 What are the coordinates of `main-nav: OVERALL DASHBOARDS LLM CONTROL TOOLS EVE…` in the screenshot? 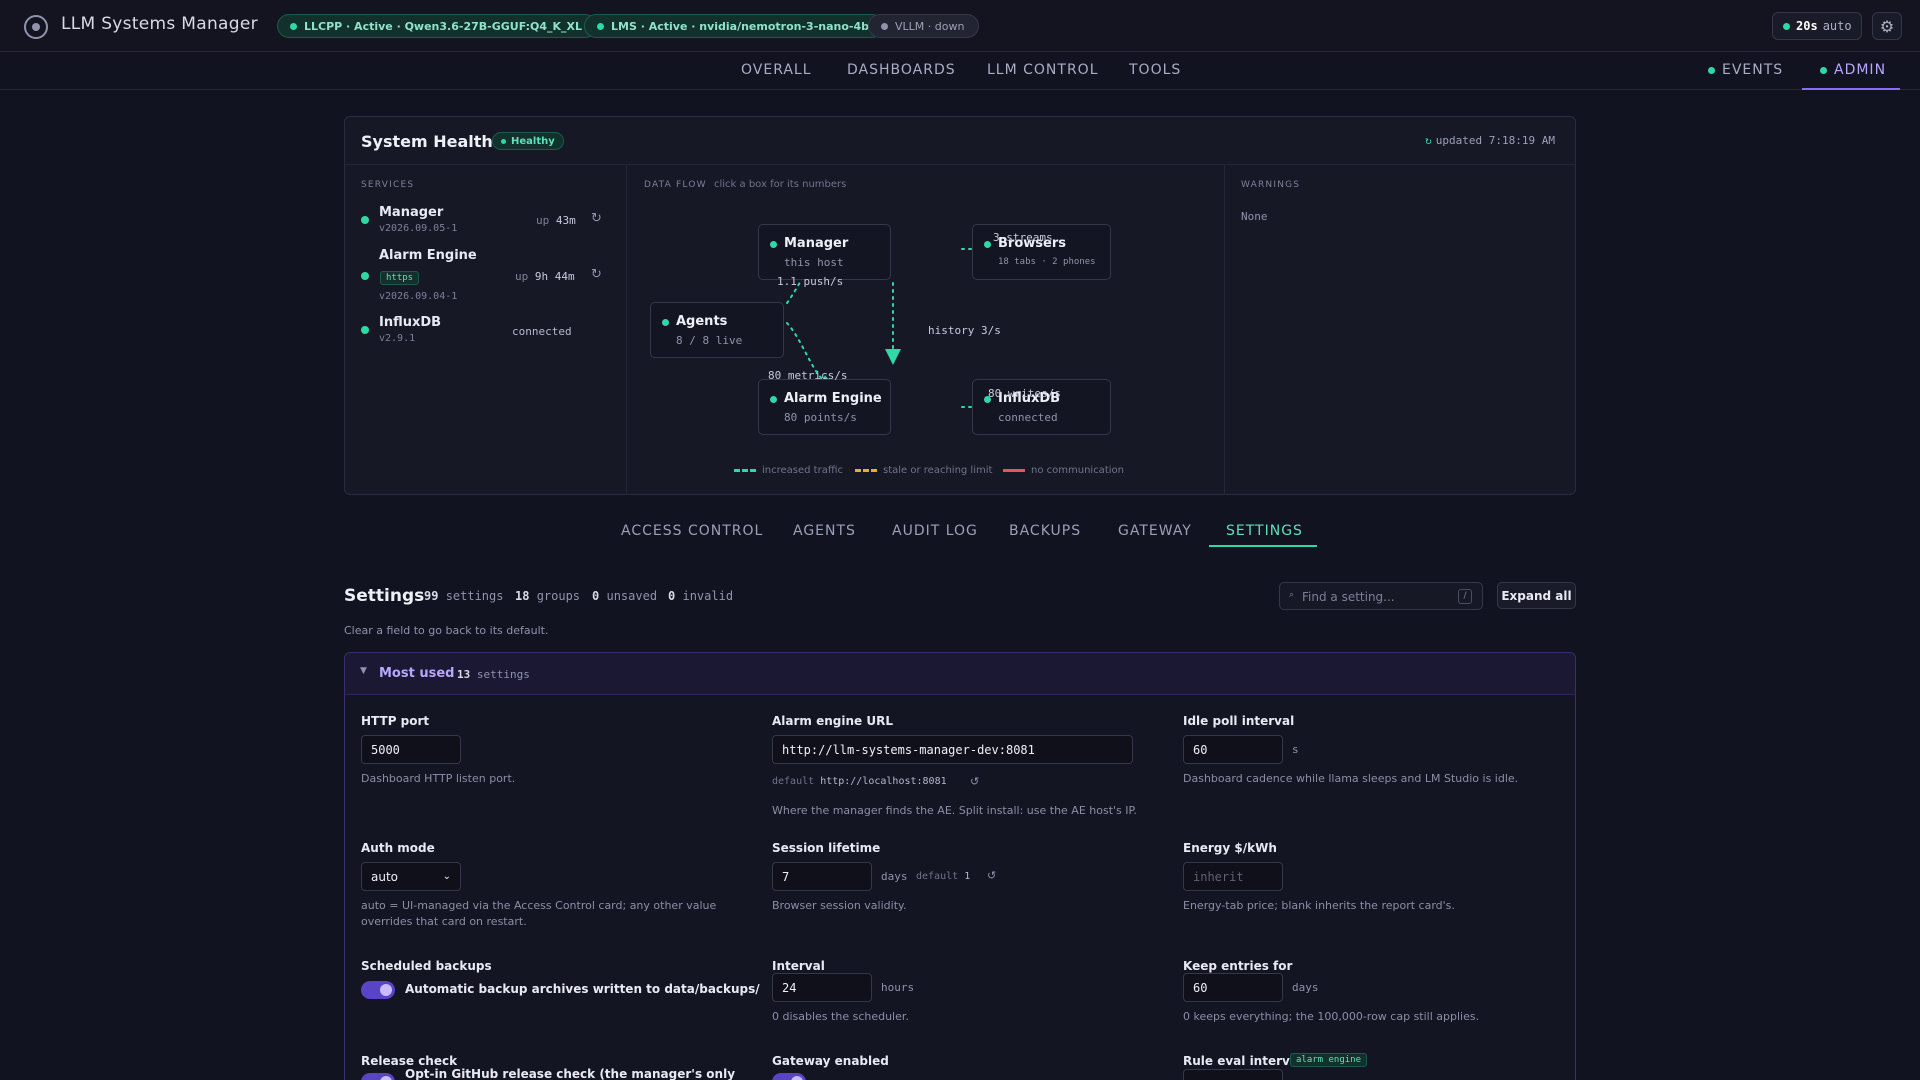 It's located at (960, 71).